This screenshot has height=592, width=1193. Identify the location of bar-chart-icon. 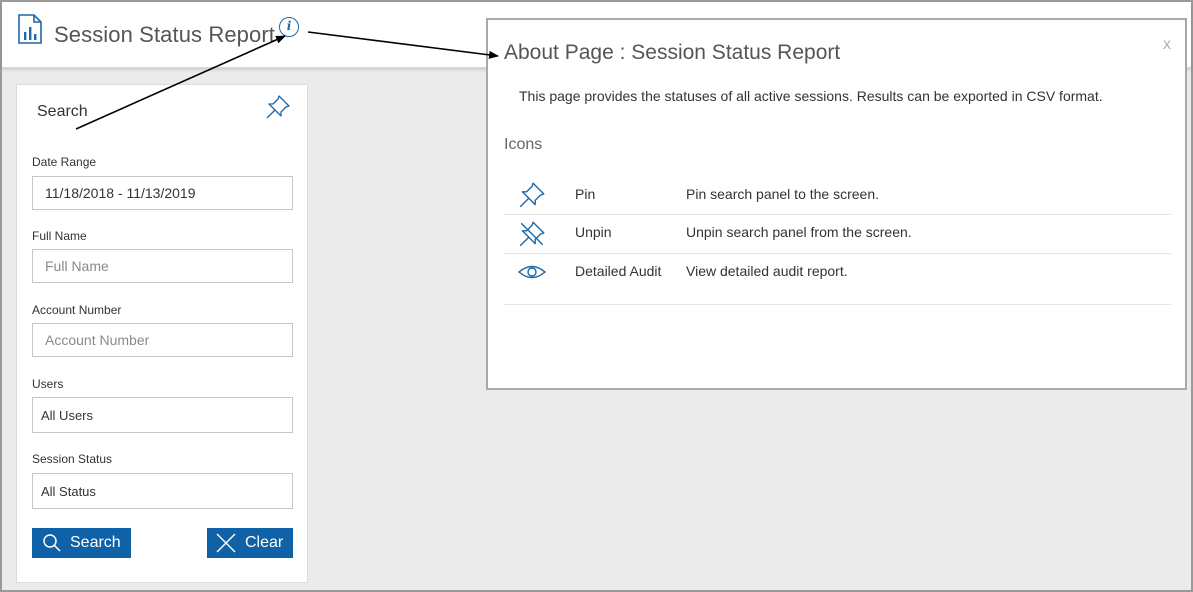
(30, 29).